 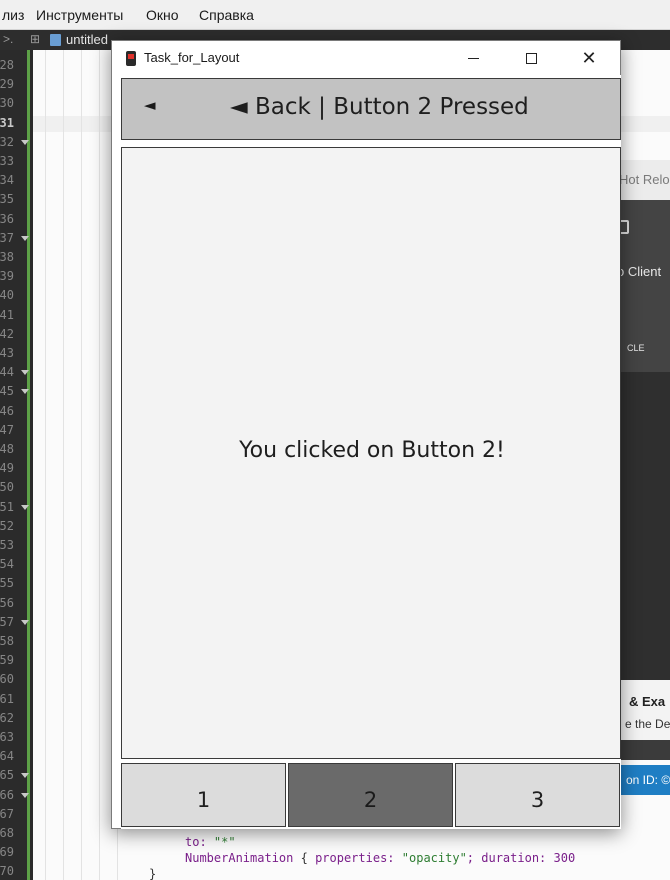 I want to click on tab-button-2: 2, so click(x=370, y=795).